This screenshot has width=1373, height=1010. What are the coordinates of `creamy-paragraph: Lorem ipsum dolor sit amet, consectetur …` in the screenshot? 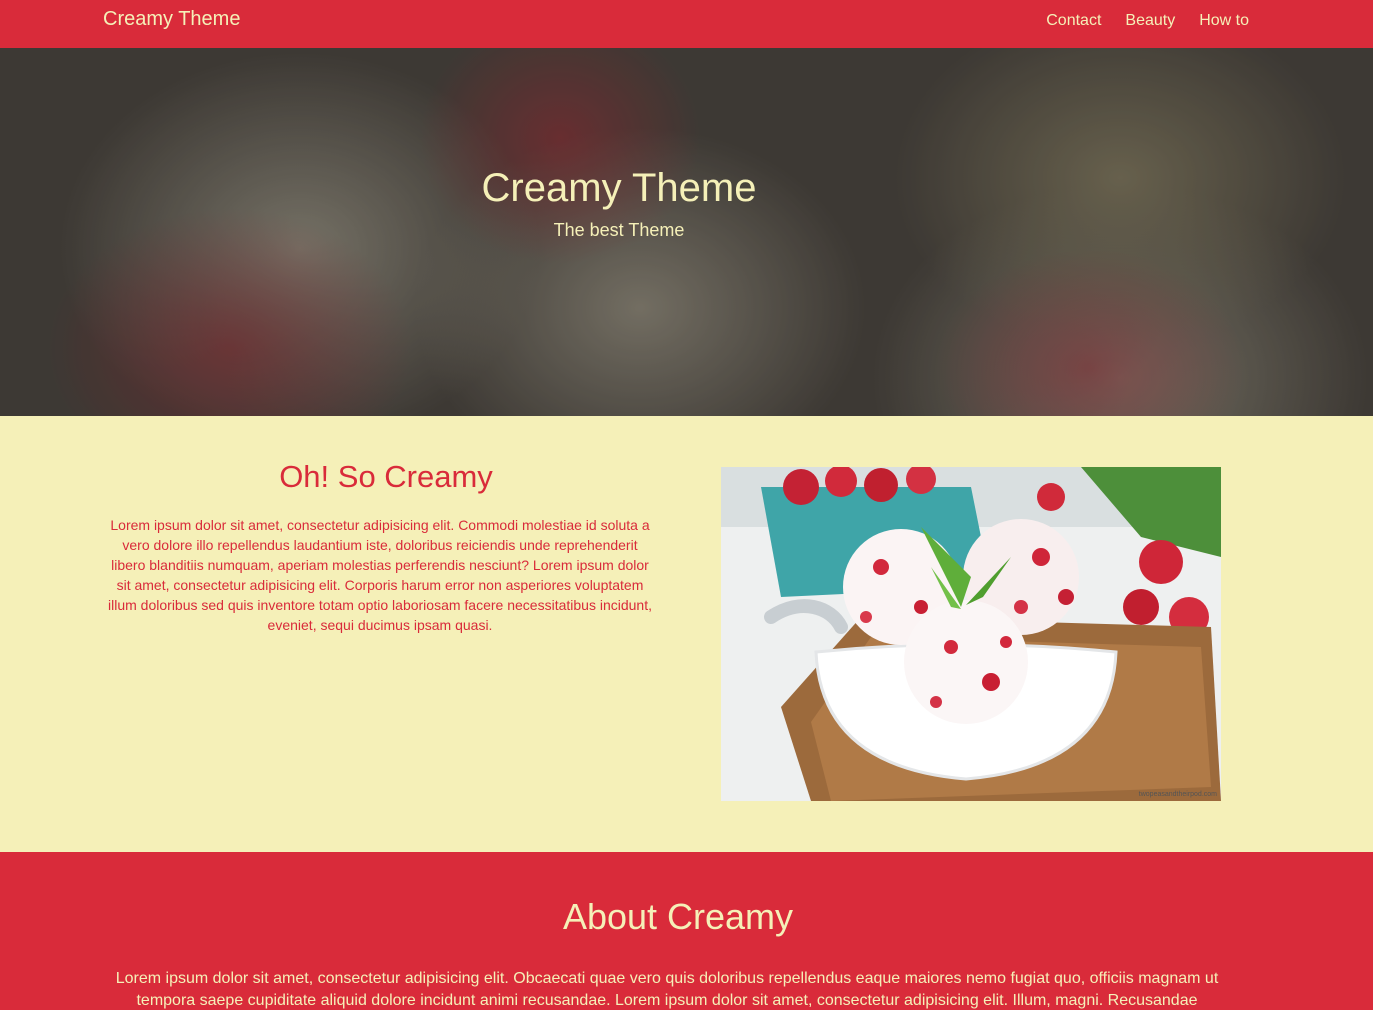 It's located at (380, 575).